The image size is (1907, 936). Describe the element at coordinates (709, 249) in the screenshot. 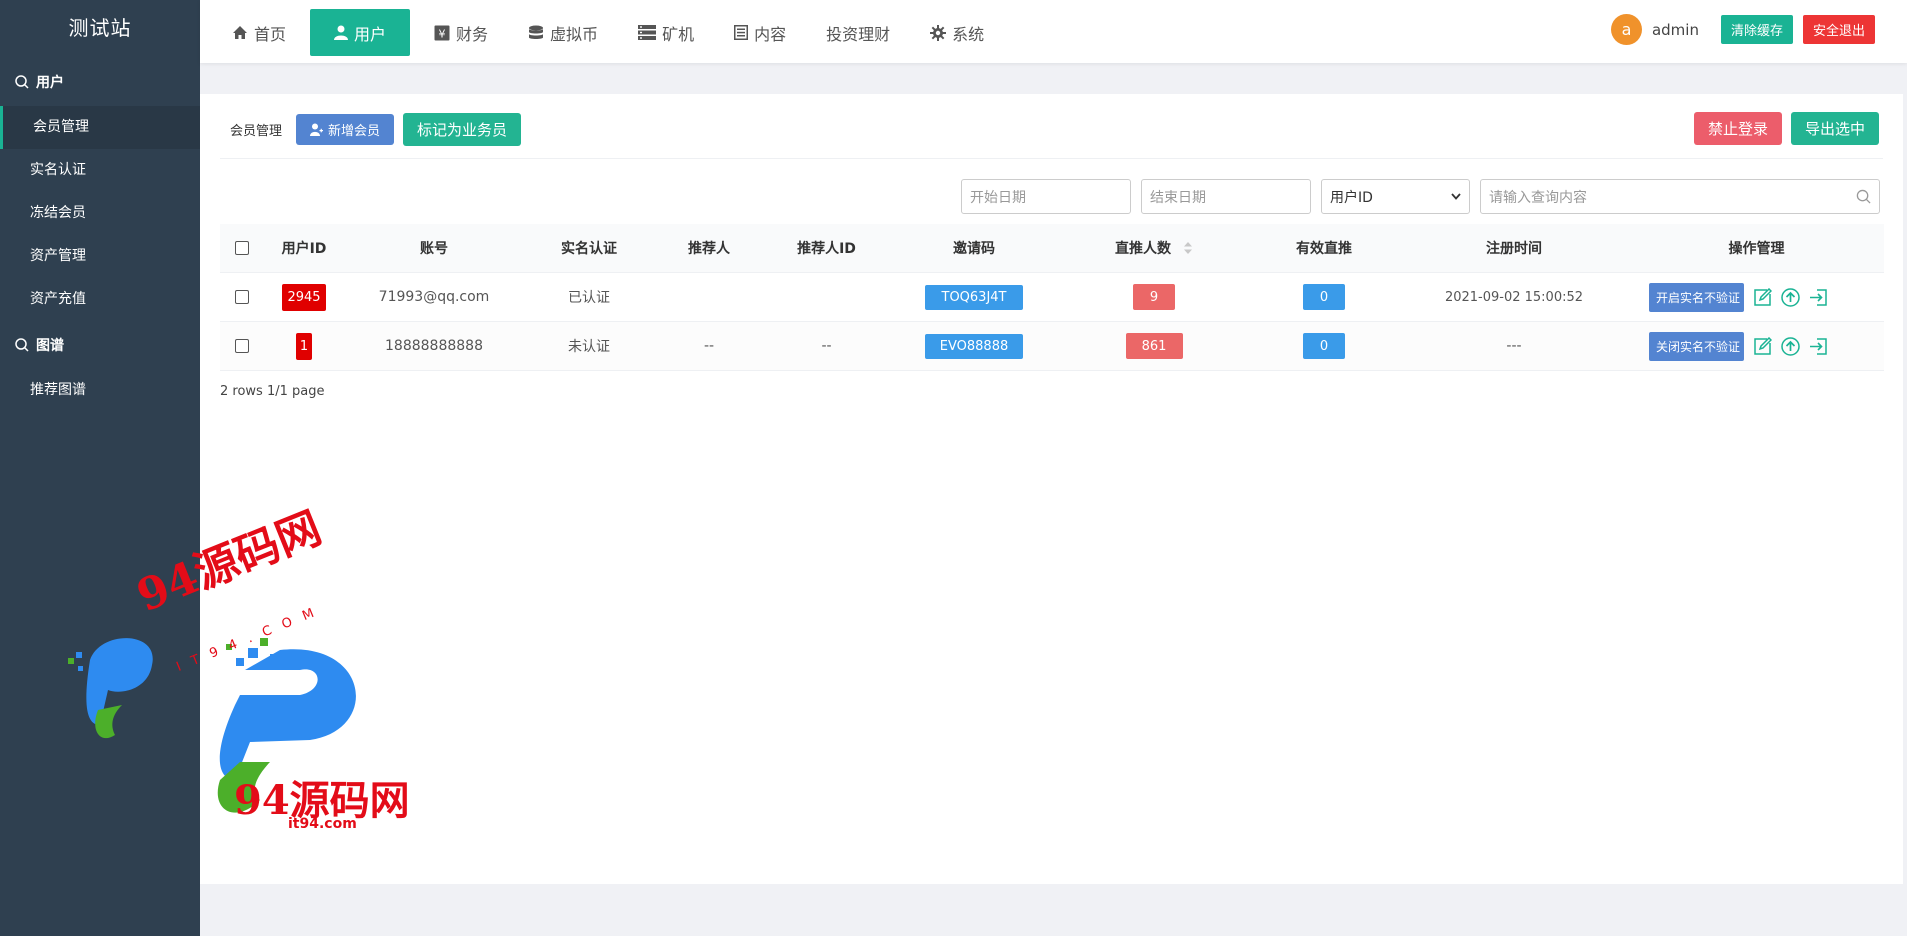

I see `header-referrer: 推荐人` at that location.